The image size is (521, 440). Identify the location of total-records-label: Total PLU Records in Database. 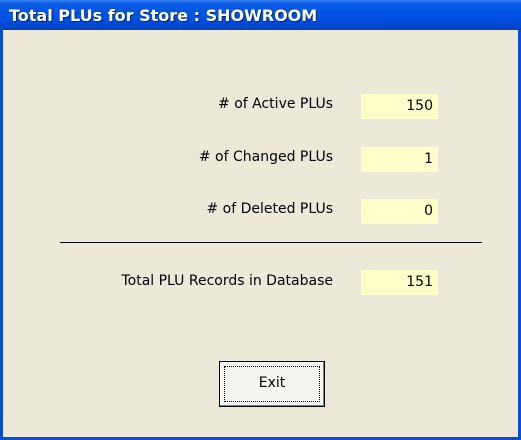
(227, 281).